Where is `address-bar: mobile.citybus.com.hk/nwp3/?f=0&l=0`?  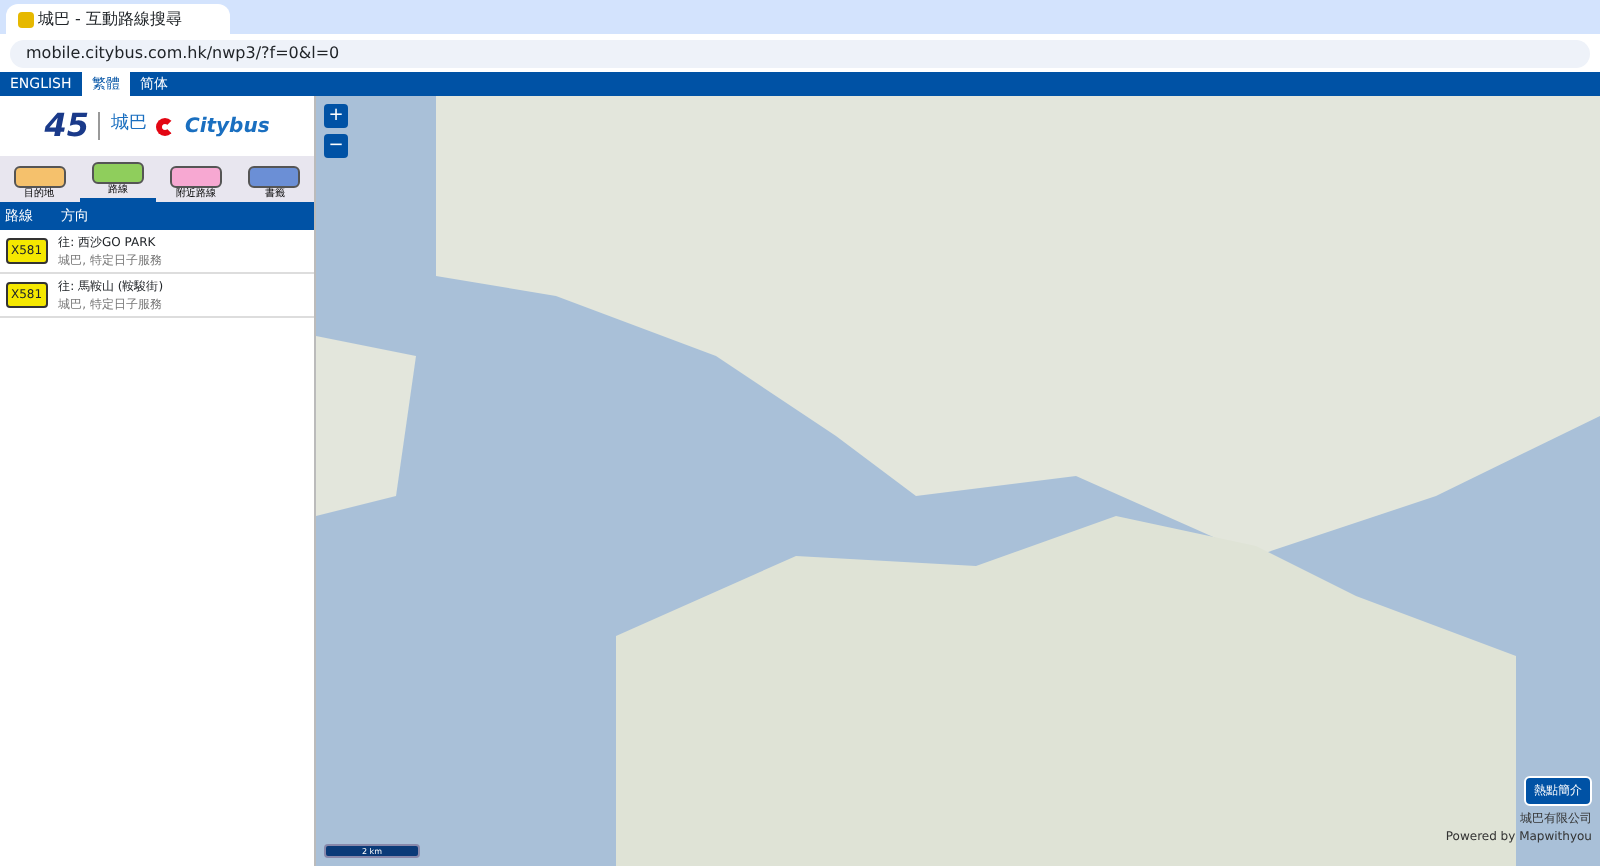
address-bar: mobile.citybus.com.hk/nwp3/?f=0&l=0 is located at coordinates (800, 53).